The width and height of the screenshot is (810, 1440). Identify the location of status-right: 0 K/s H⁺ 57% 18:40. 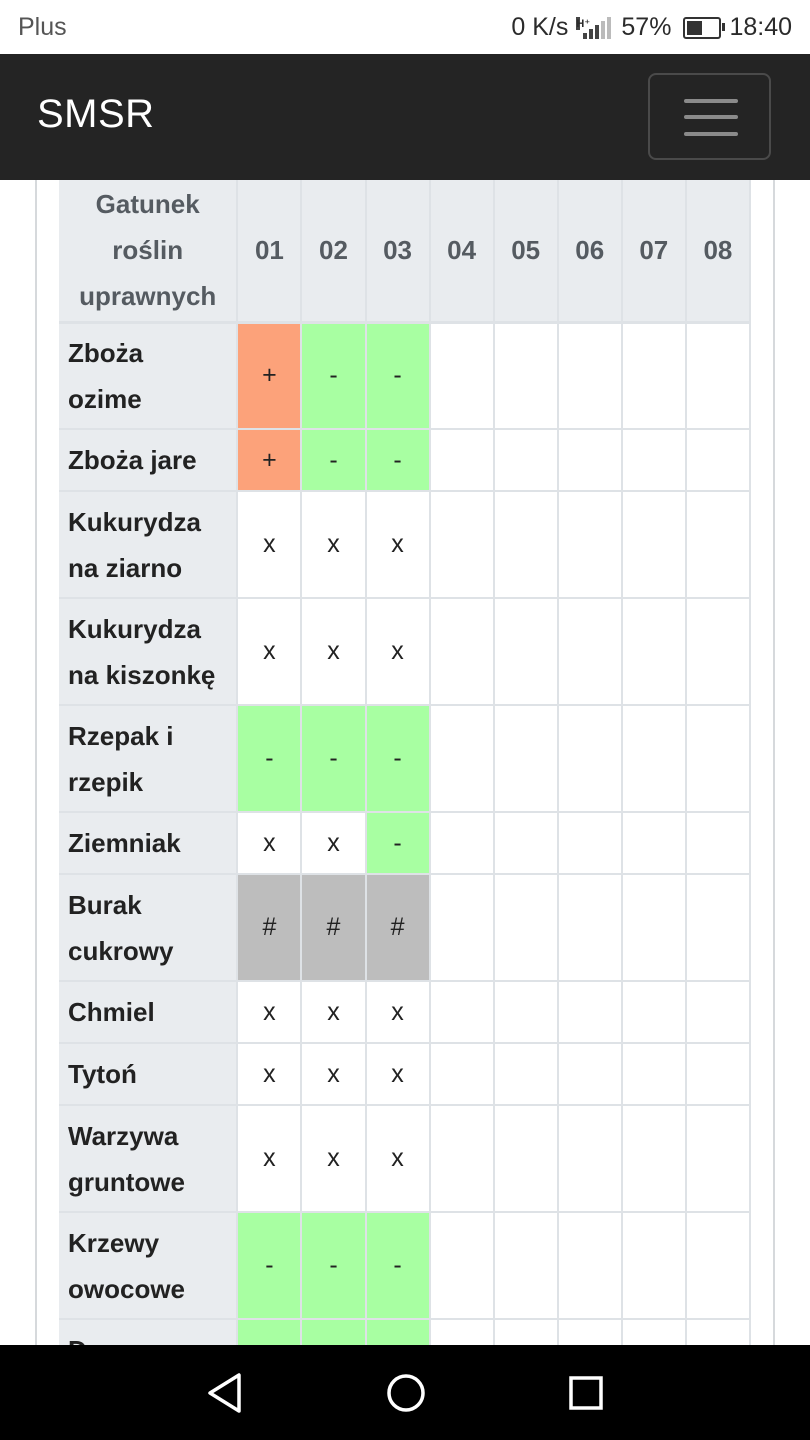
(651, 27).